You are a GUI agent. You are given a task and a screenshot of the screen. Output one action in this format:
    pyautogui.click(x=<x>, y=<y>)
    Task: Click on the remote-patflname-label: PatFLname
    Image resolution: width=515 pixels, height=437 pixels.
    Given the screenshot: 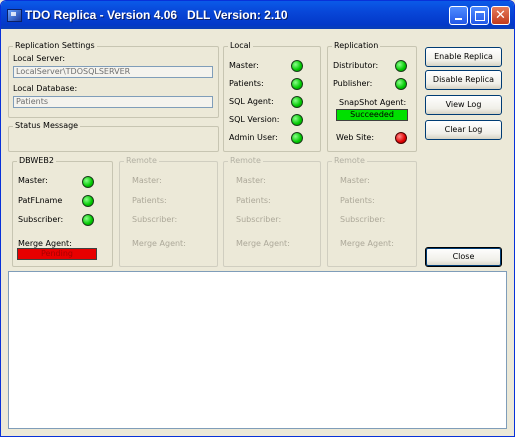 What is the action you would take?
    pyautogui.click(x=40, y=200)
    